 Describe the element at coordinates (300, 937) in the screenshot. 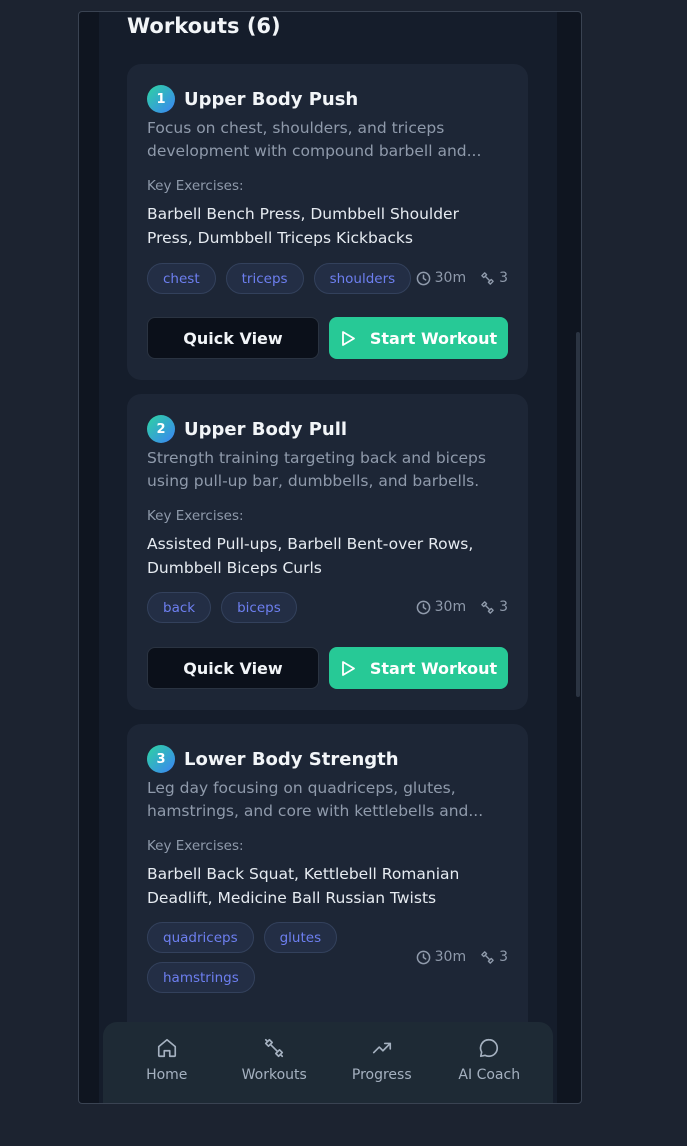

I see `muscle-tag: glutes` at that location.